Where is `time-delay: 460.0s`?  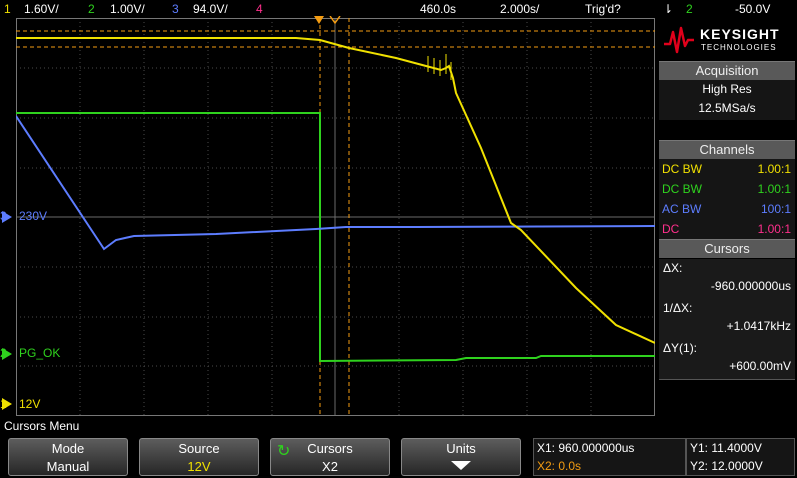 time-delay: 460.0s is located at coordinates (438, 9).